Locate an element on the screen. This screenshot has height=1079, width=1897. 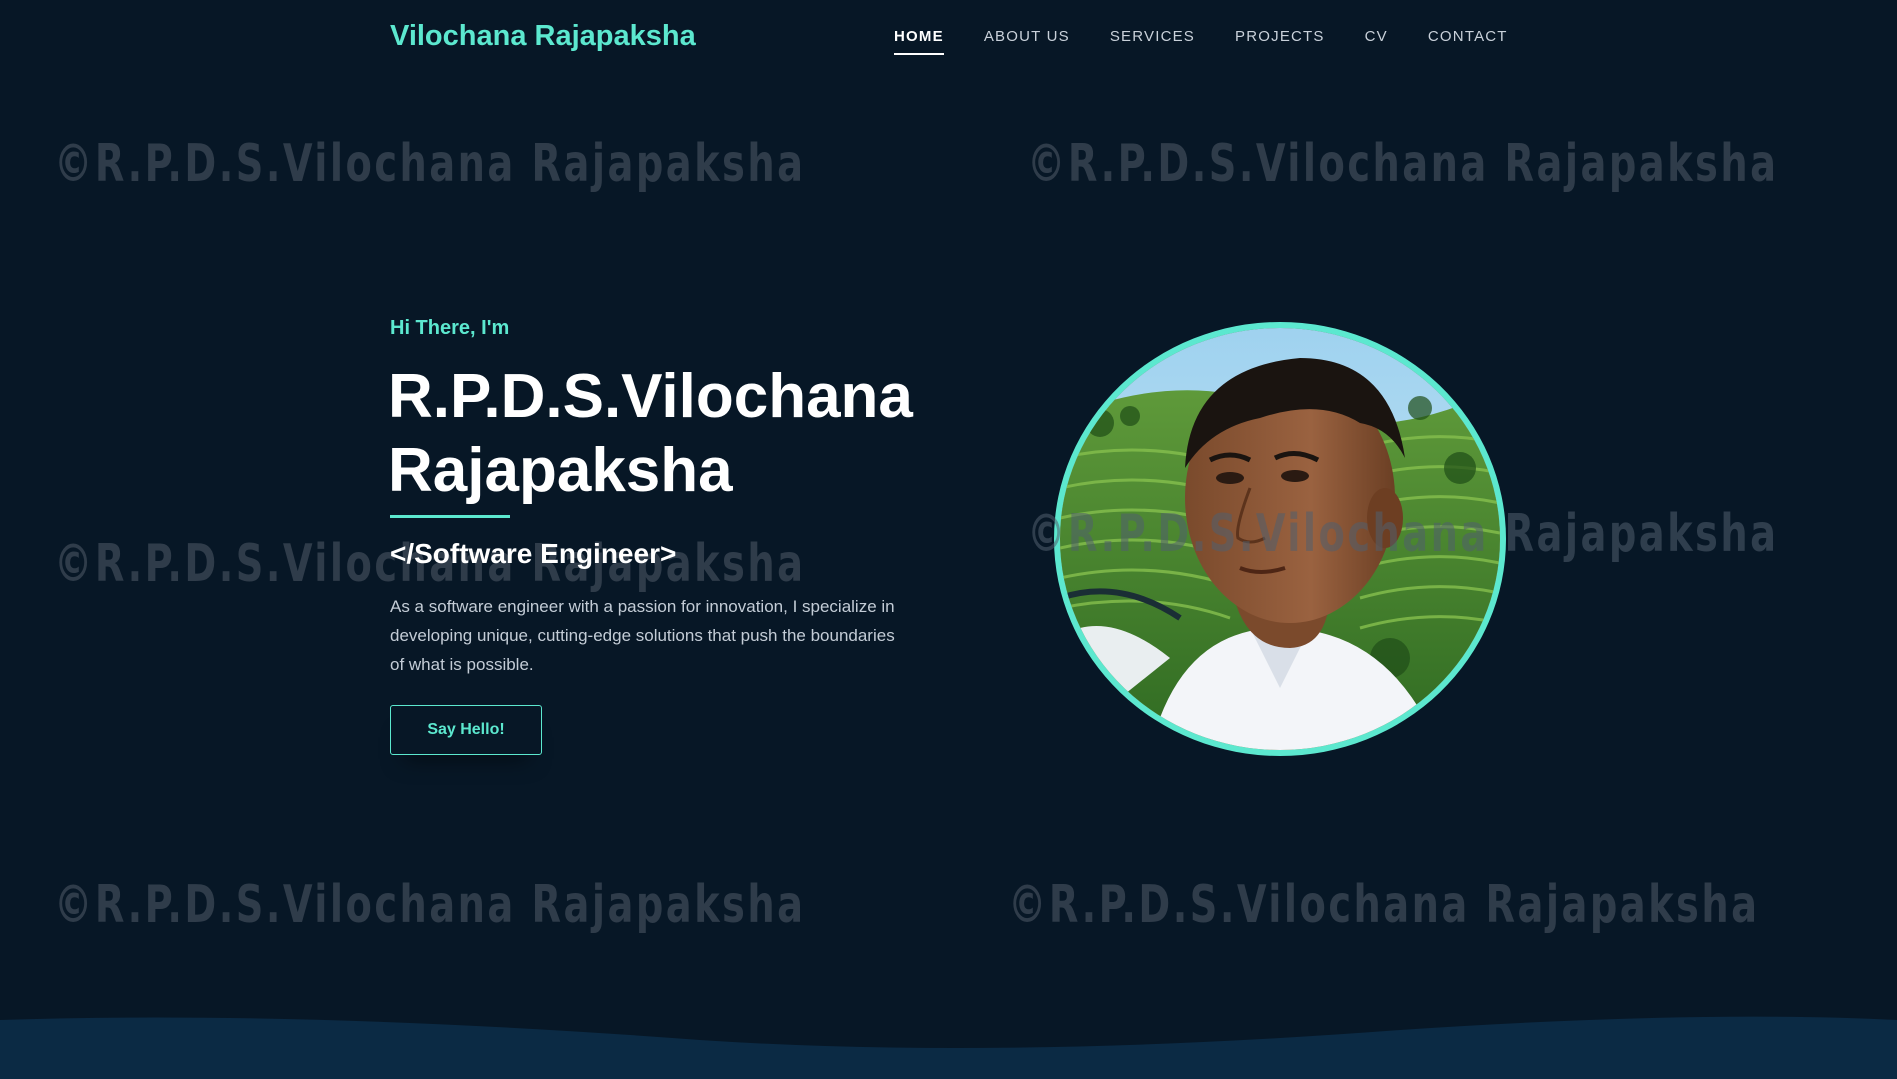
nav-item-contact: CONTACT is located at coordinates (1468, 41).